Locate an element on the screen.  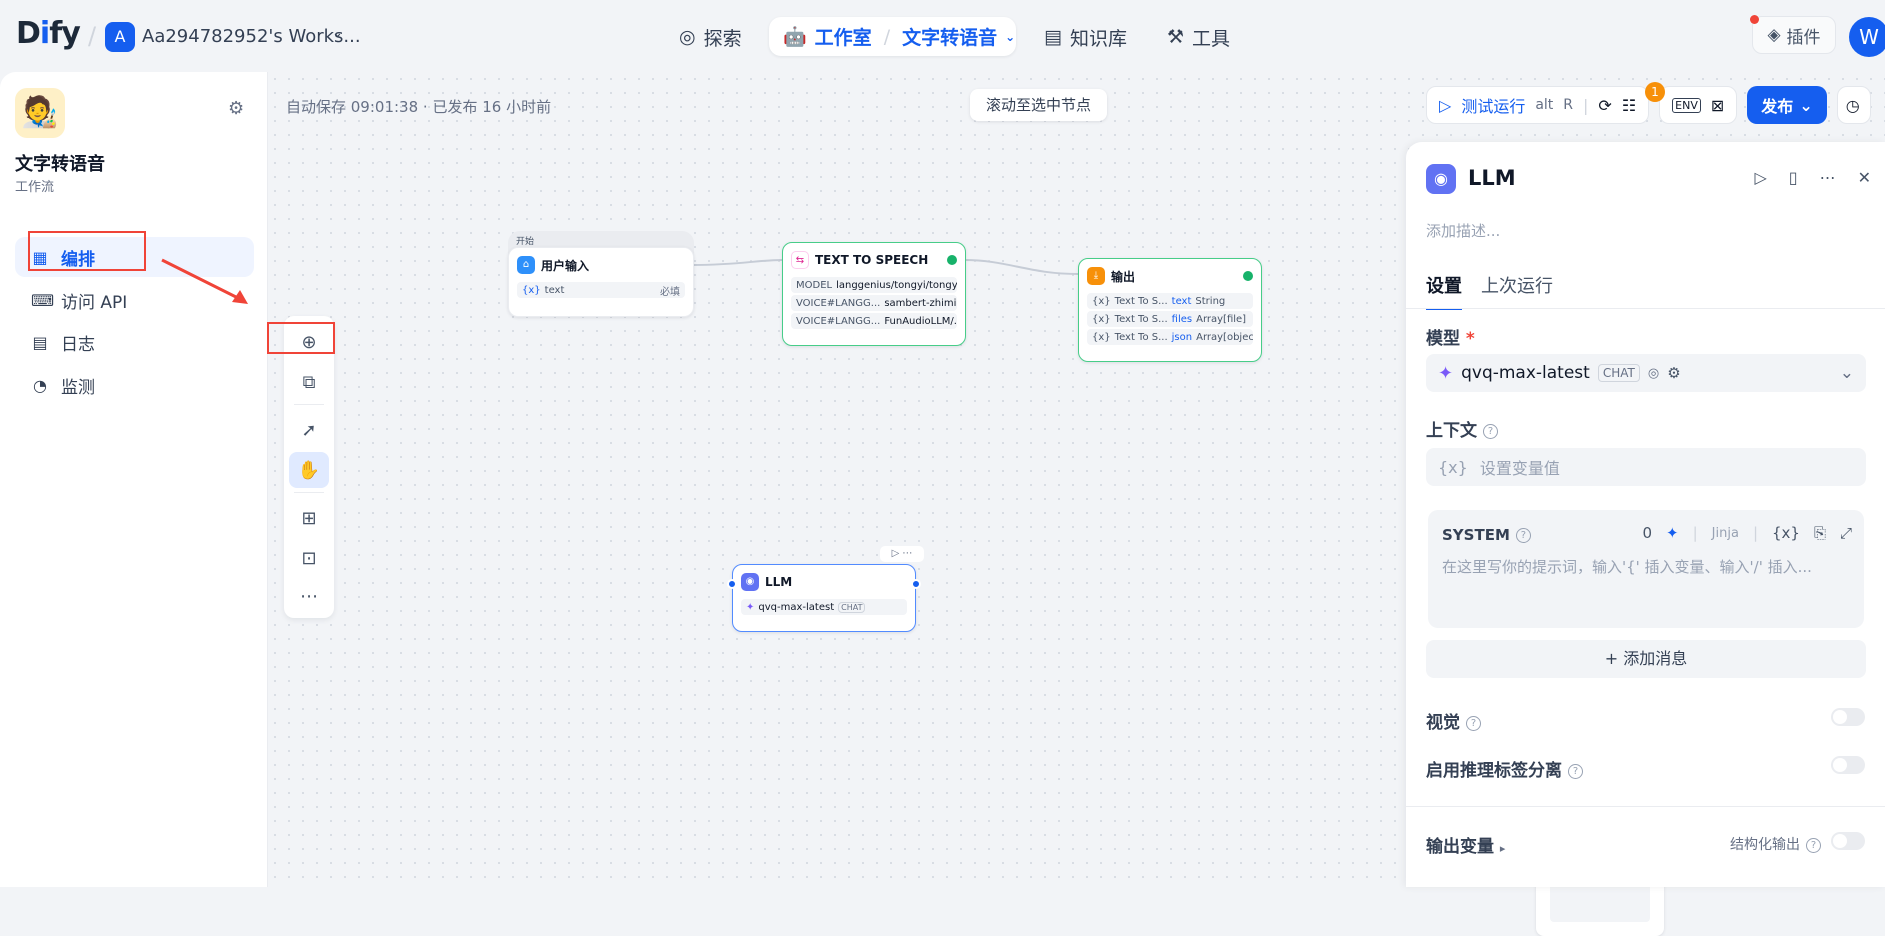
clock-icon: ◷ is located at coordinates (1852, 105).